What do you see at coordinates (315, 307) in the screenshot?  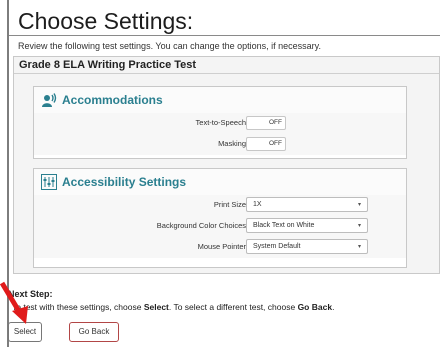 I see `next-step-back-word: Go Back` at bounding box center [315, 307].